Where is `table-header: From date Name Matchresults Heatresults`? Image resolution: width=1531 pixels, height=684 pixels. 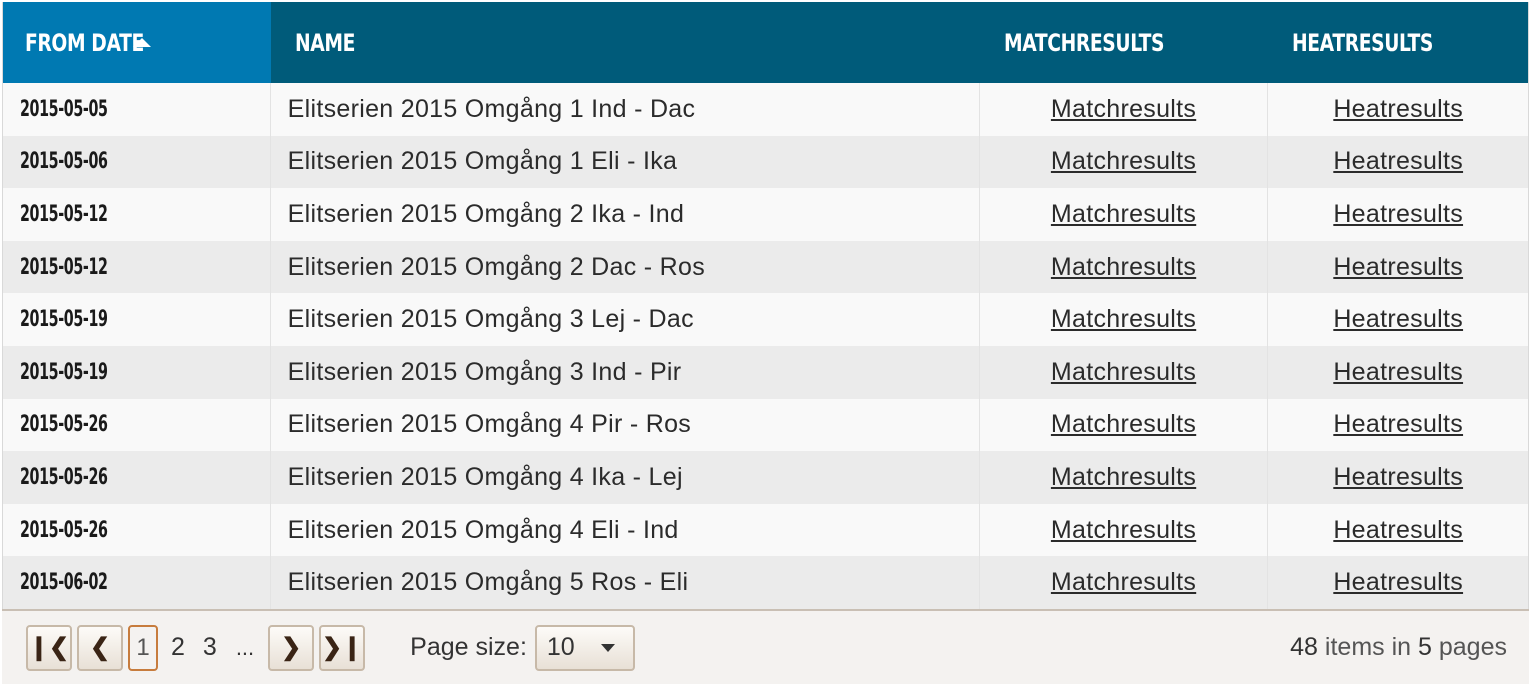
table-header: From date Name Matchresults Heatresults is located at coordinates (765, 42).